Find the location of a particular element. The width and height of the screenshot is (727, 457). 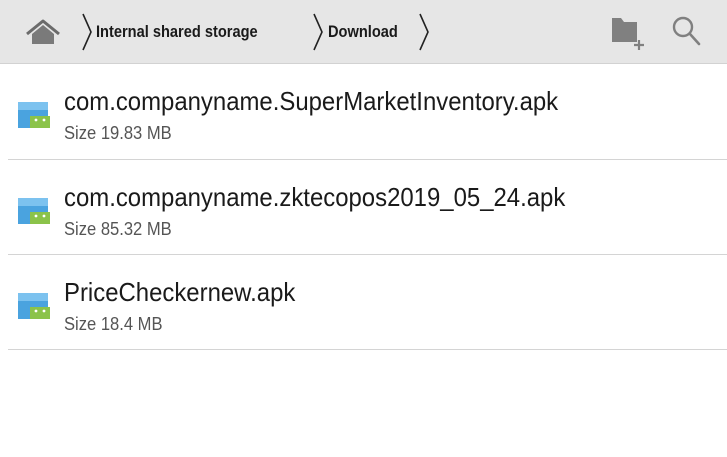

breadcrumb-label: Download is located at coordinates (363, 31).